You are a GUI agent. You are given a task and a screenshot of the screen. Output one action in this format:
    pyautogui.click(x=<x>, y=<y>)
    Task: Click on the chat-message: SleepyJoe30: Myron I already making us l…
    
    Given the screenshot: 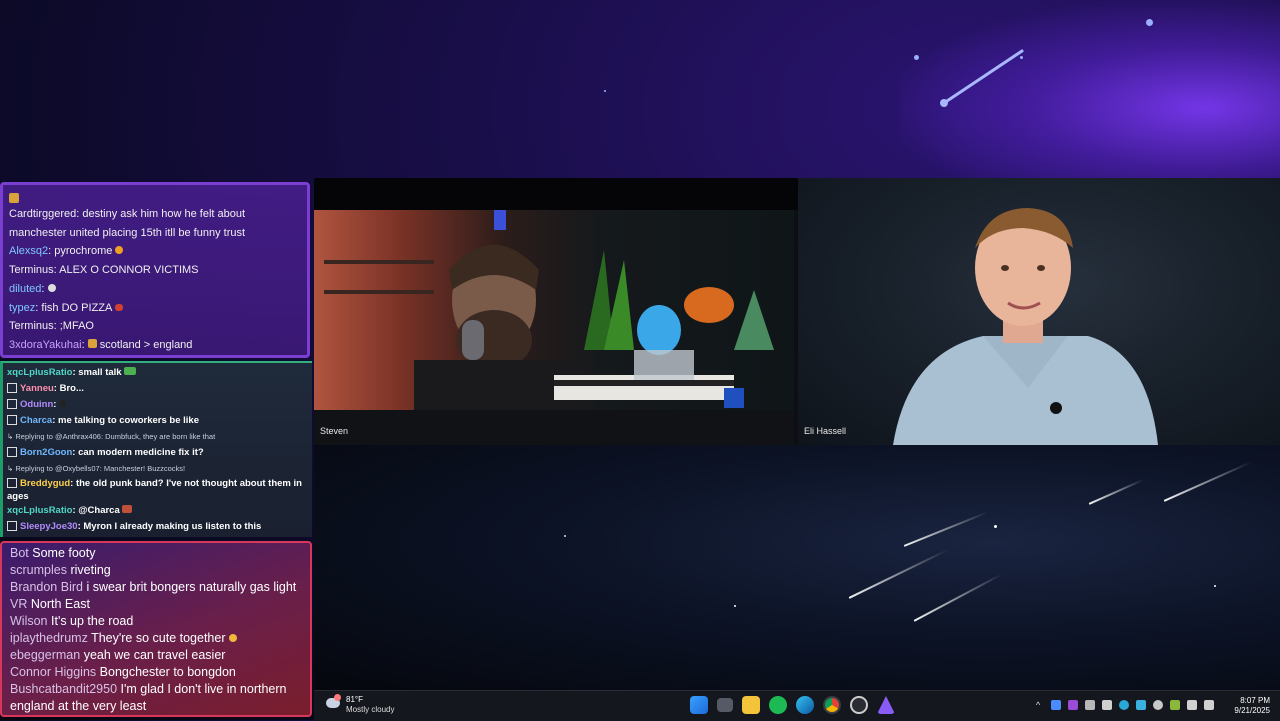 What is the action you would take?
    pyautogui.click(x=159, y=527)
    